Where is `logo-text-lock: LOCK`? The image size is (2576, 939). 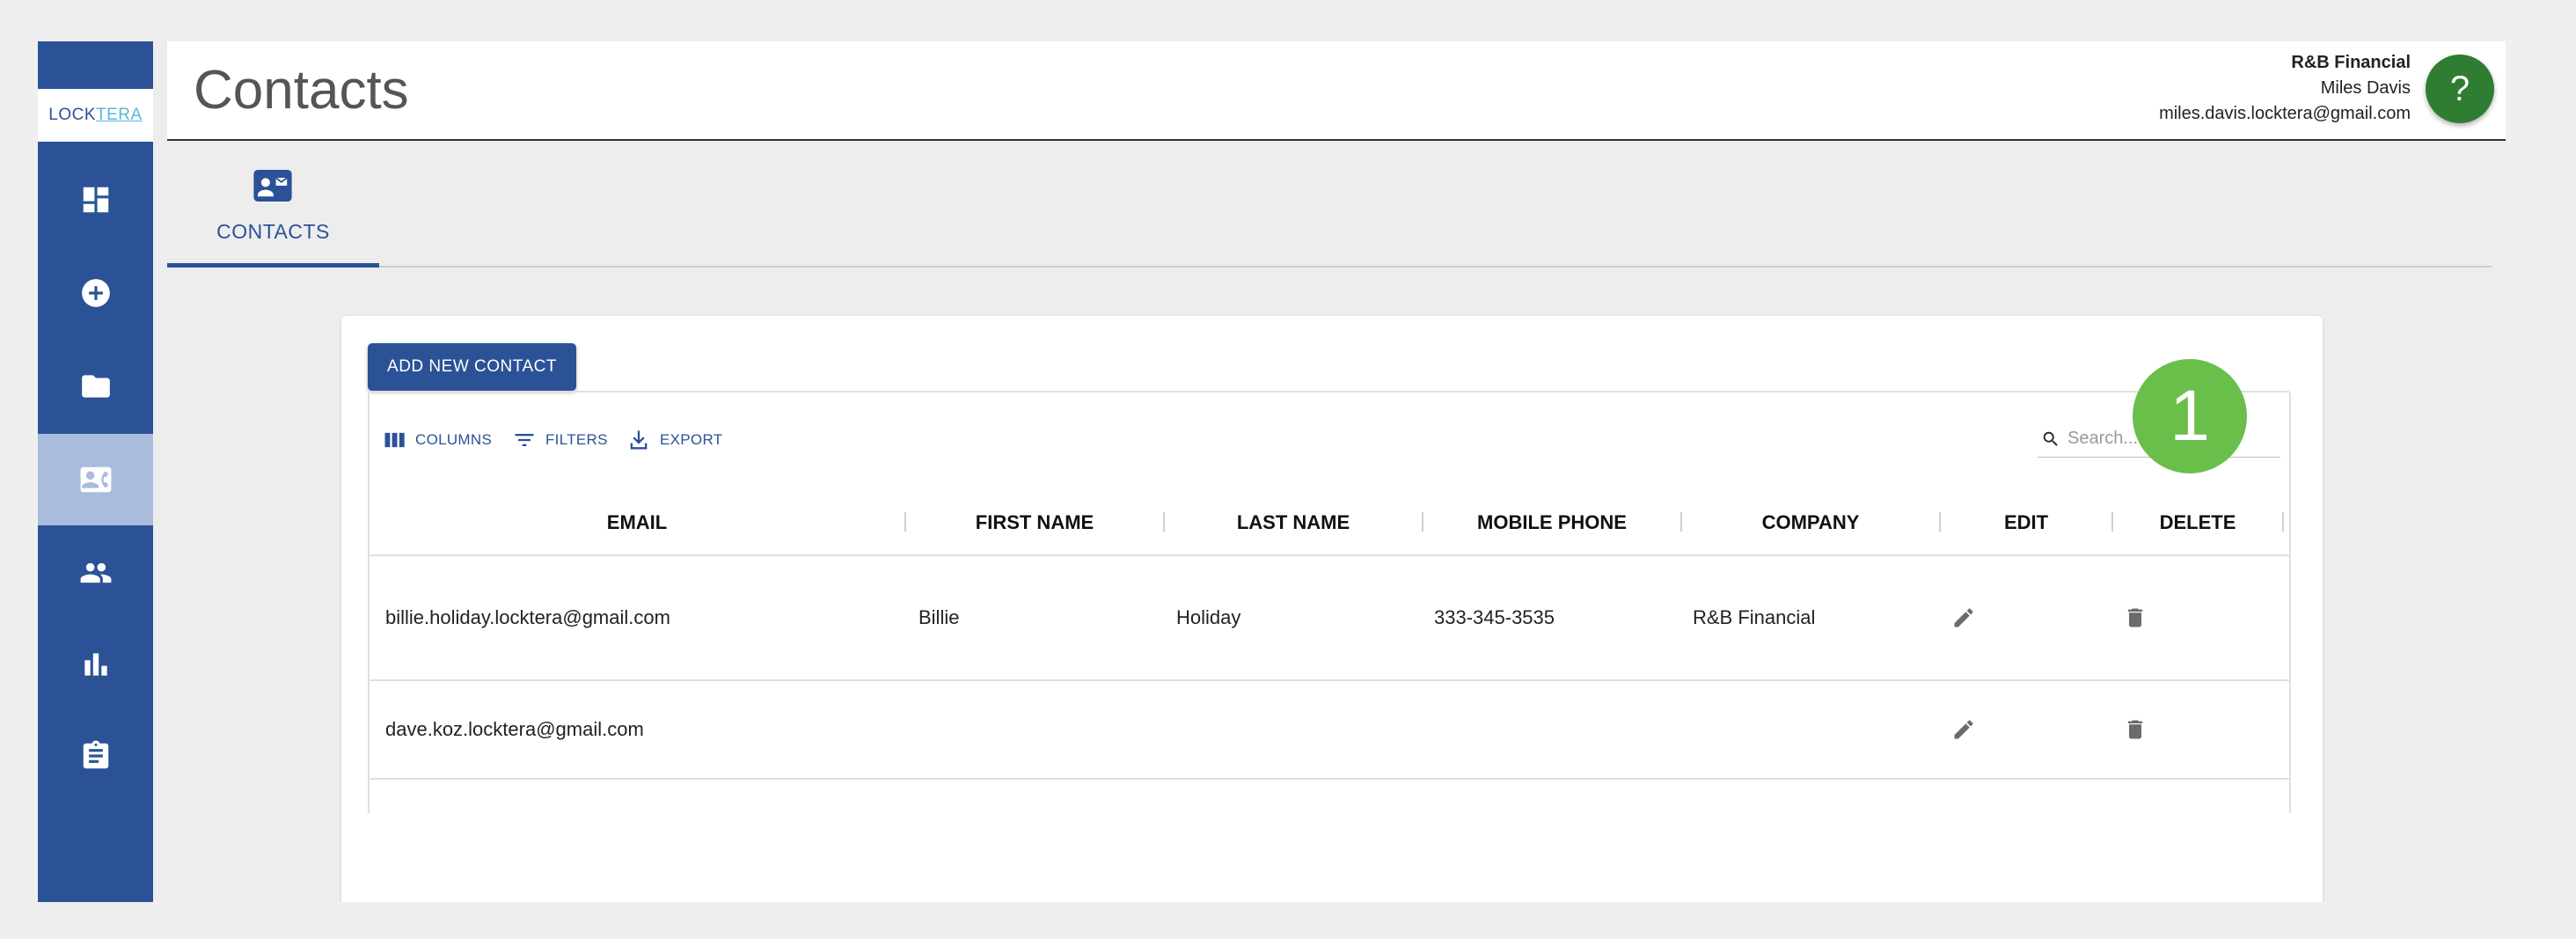
logo-text-lock: LOCK is located at coordinates (72, 115).